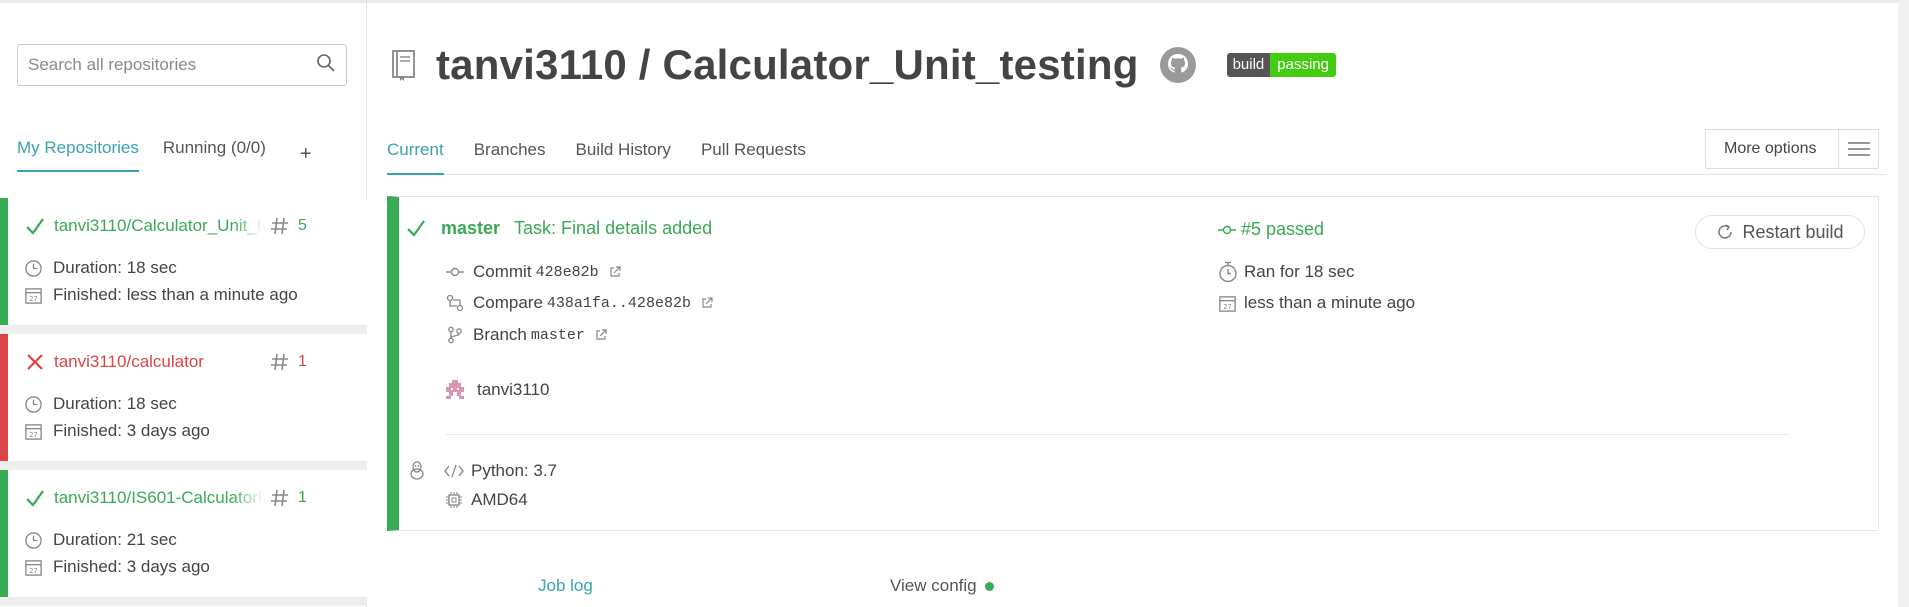 The width and height of the screenshot is (1909, 607). I want to click on job-log-link: Job log, so click(565, 586).